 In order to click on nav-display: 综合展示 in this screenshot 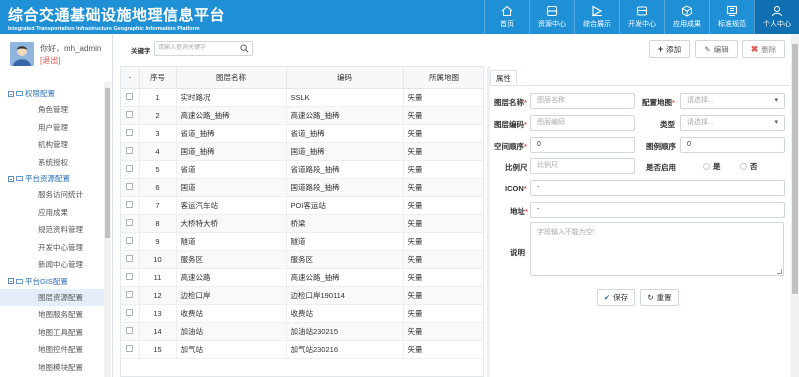, I will do `click(596, 17)`.